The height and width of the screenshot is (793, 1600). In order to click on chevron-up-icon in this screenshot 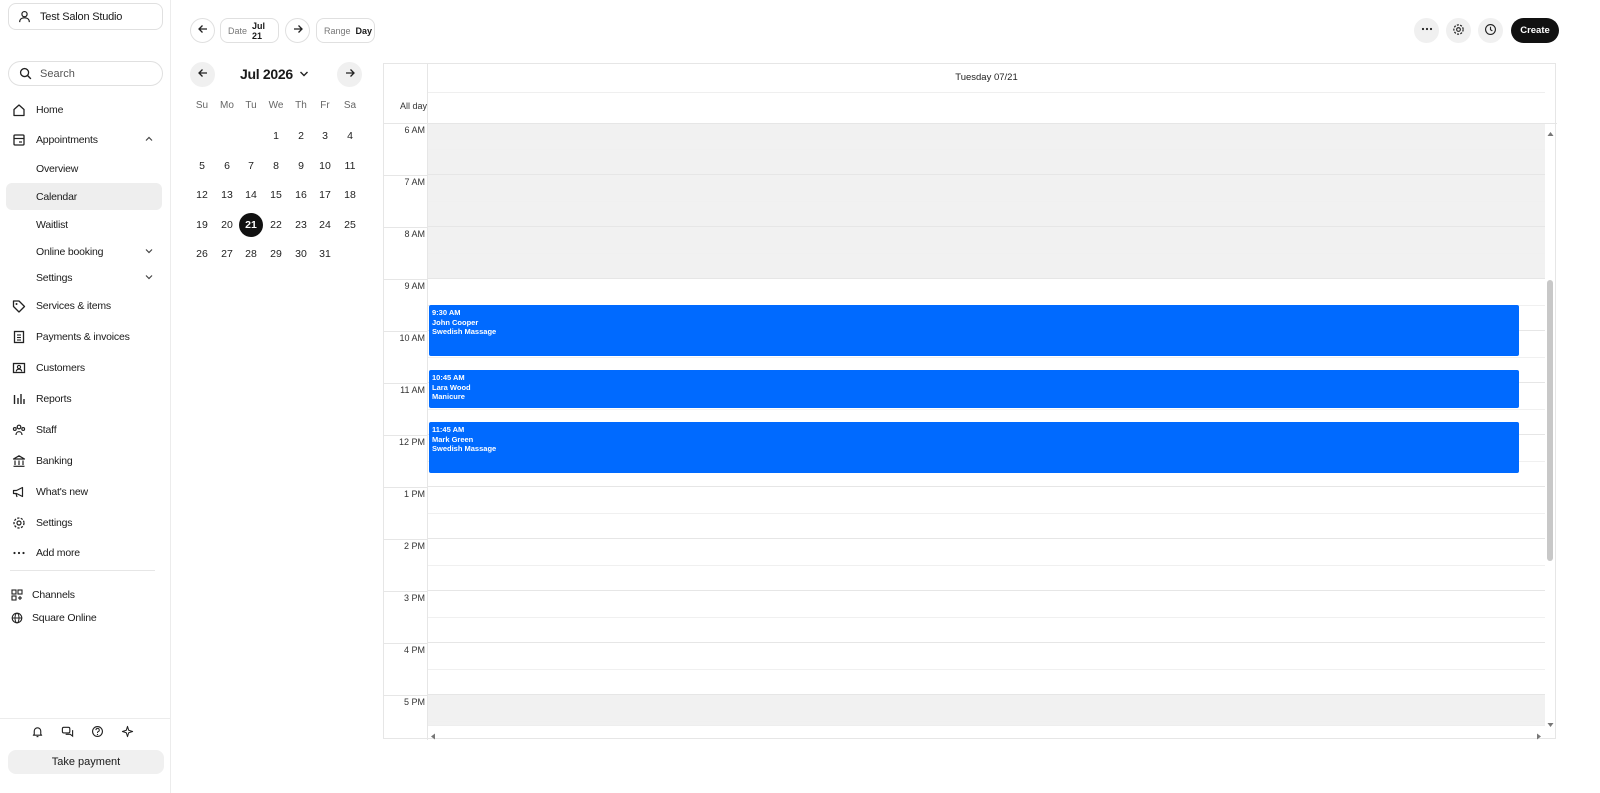, I will do `click(149, 140)`.